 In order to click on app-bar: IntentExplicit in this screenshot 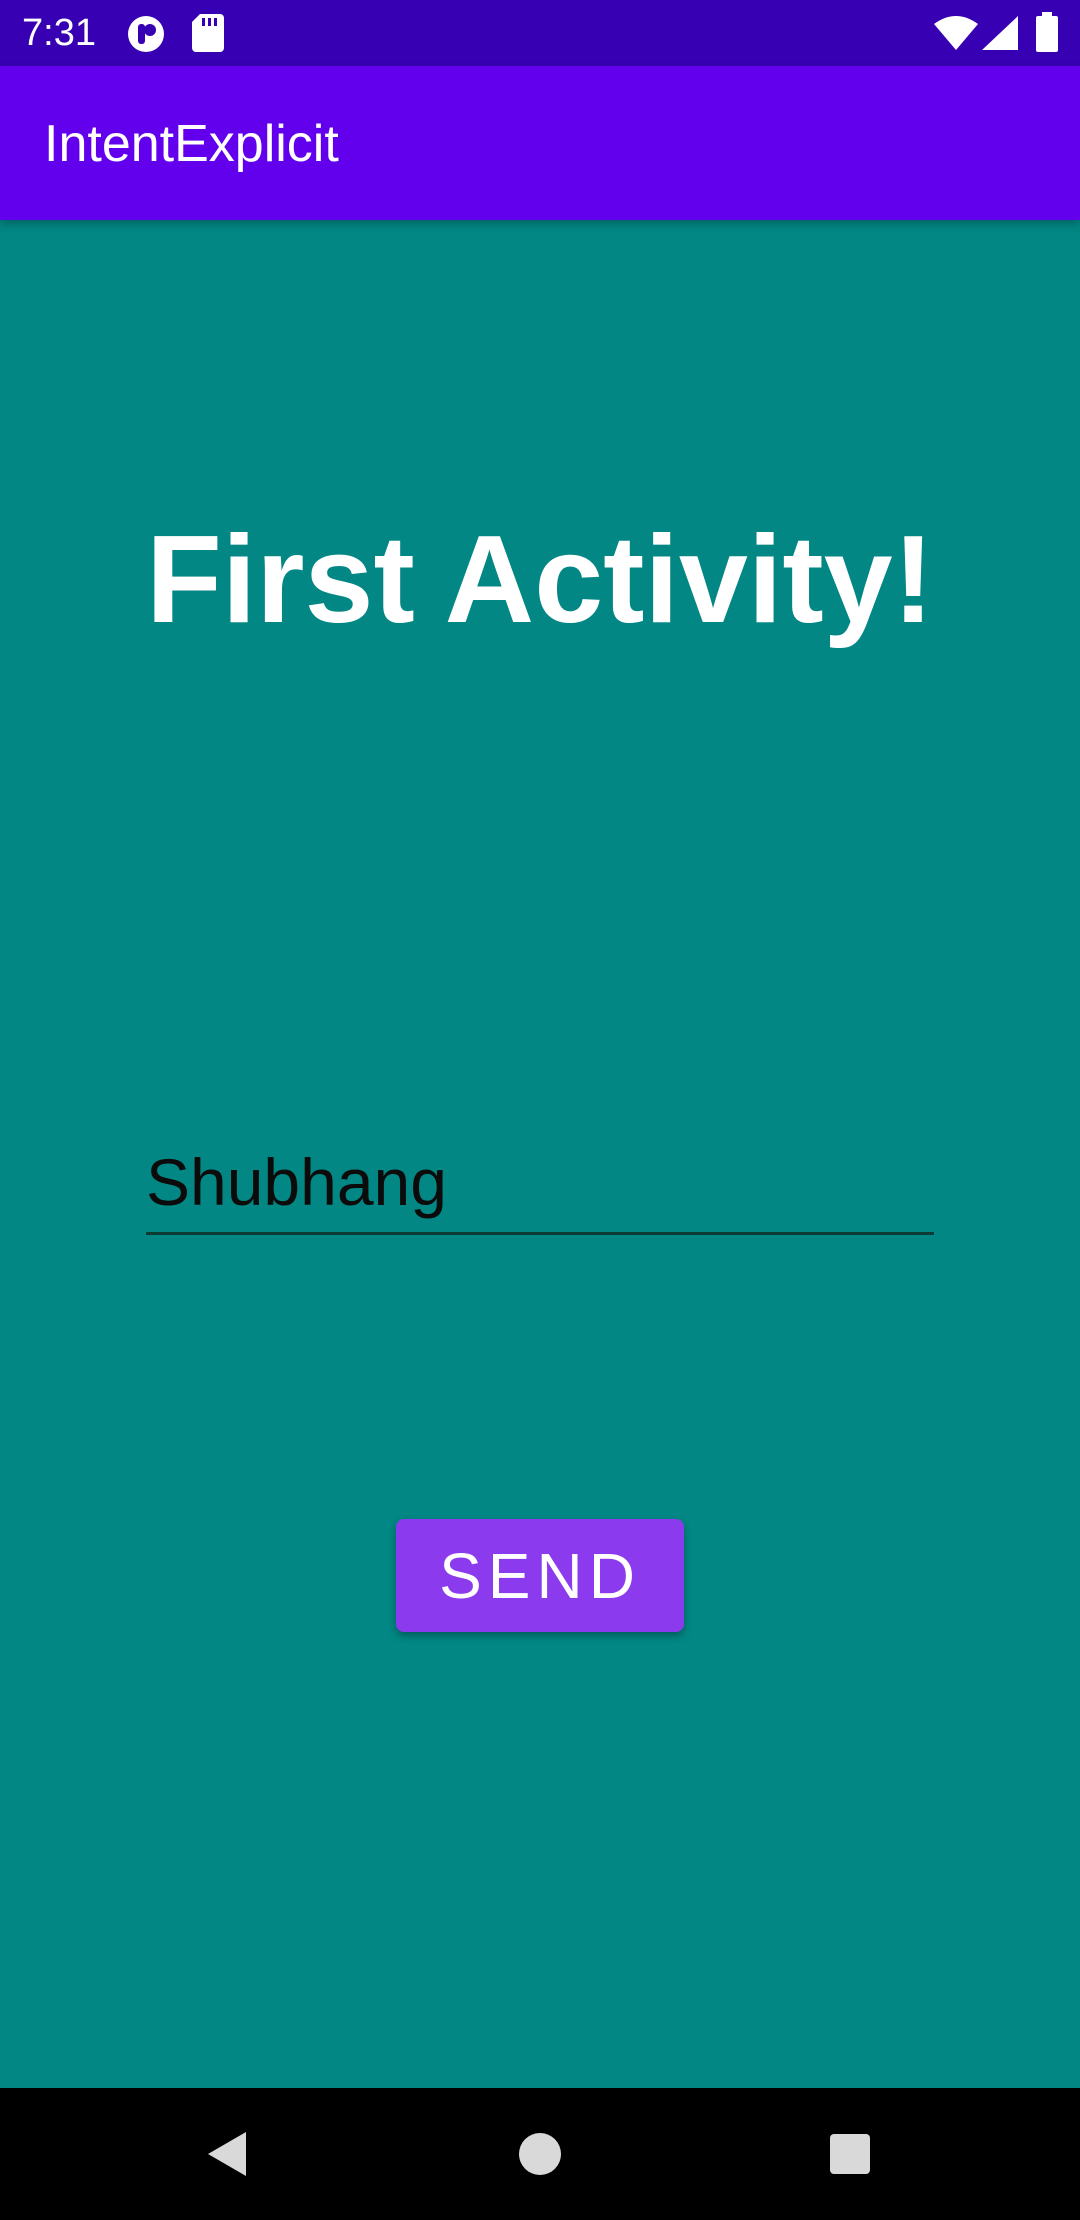, I will do `click(540, 143)`.